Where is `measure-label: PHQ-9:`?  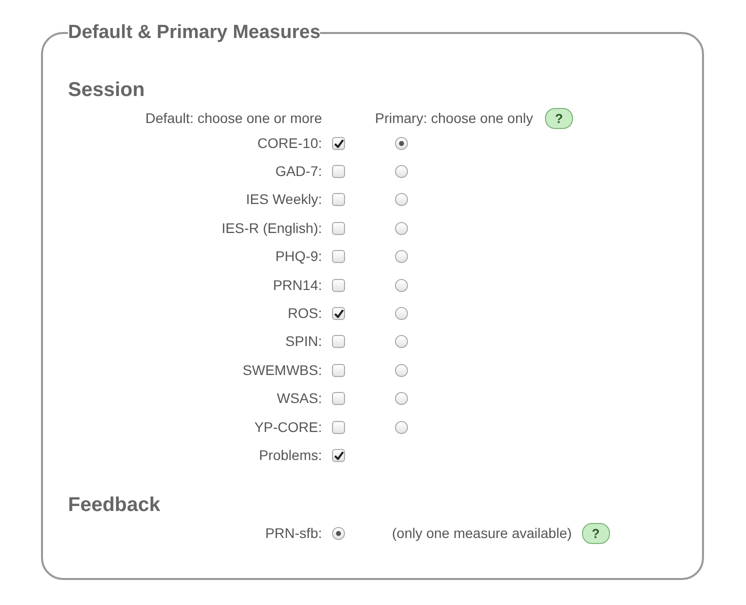
measure-label: PHQ-9: is located at coordinates (298, 256).